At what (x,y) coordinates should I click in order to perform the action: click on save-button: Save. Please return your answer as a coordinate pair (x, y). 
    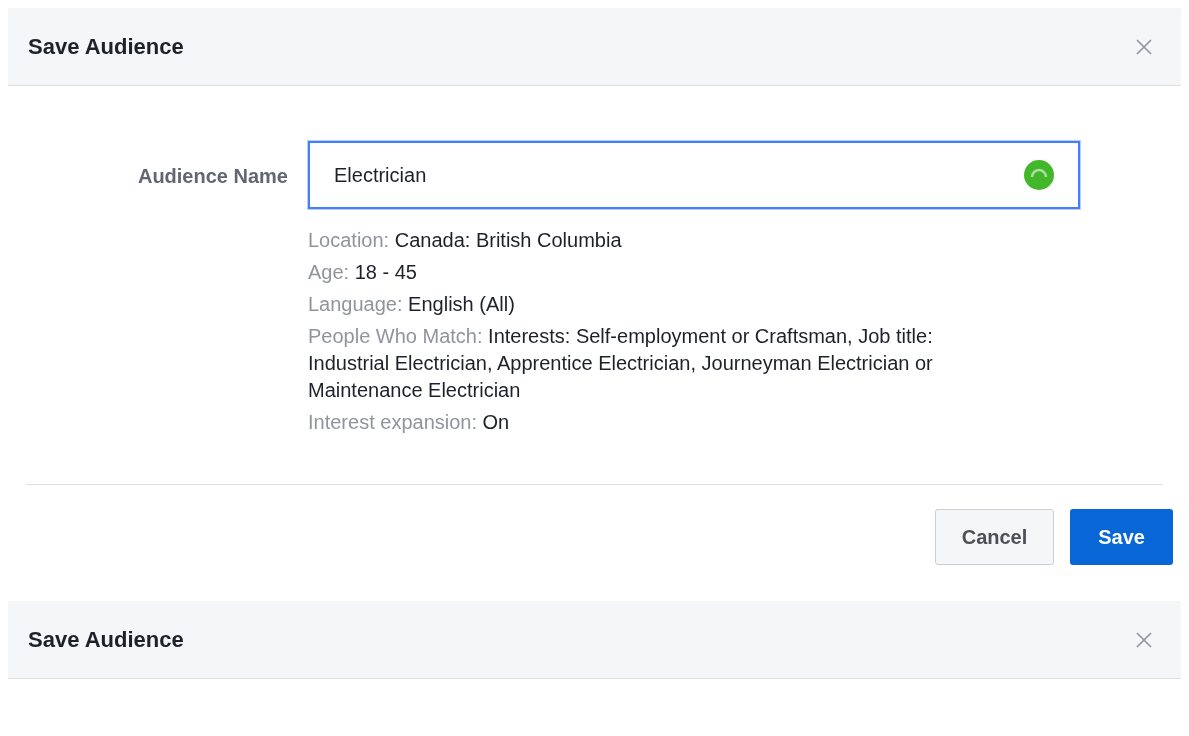
    Looking at the image, I should click on (1121, 537).